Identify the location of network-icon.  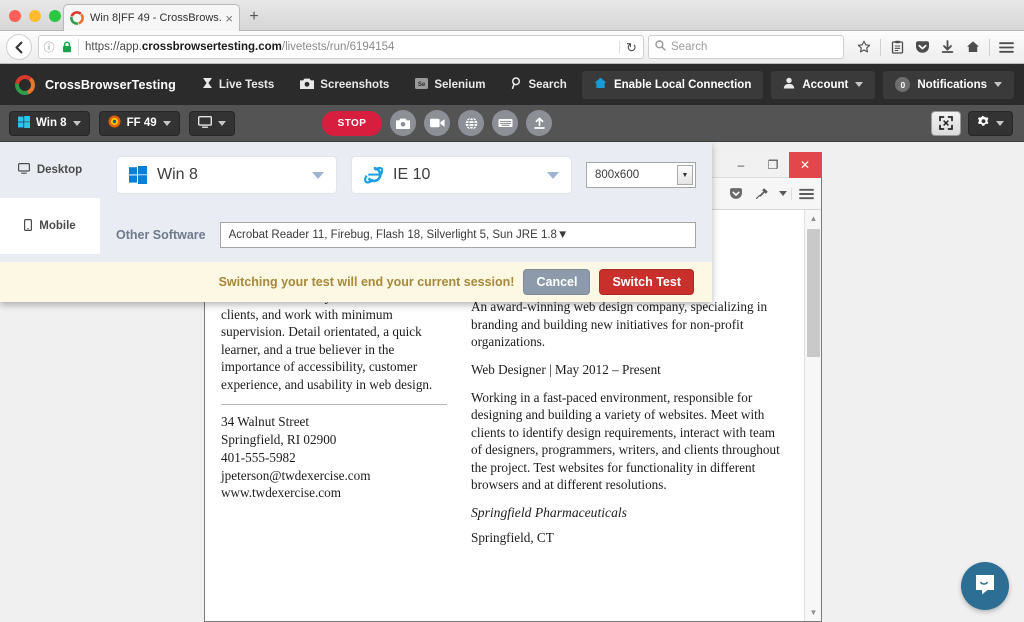
(471, 123).